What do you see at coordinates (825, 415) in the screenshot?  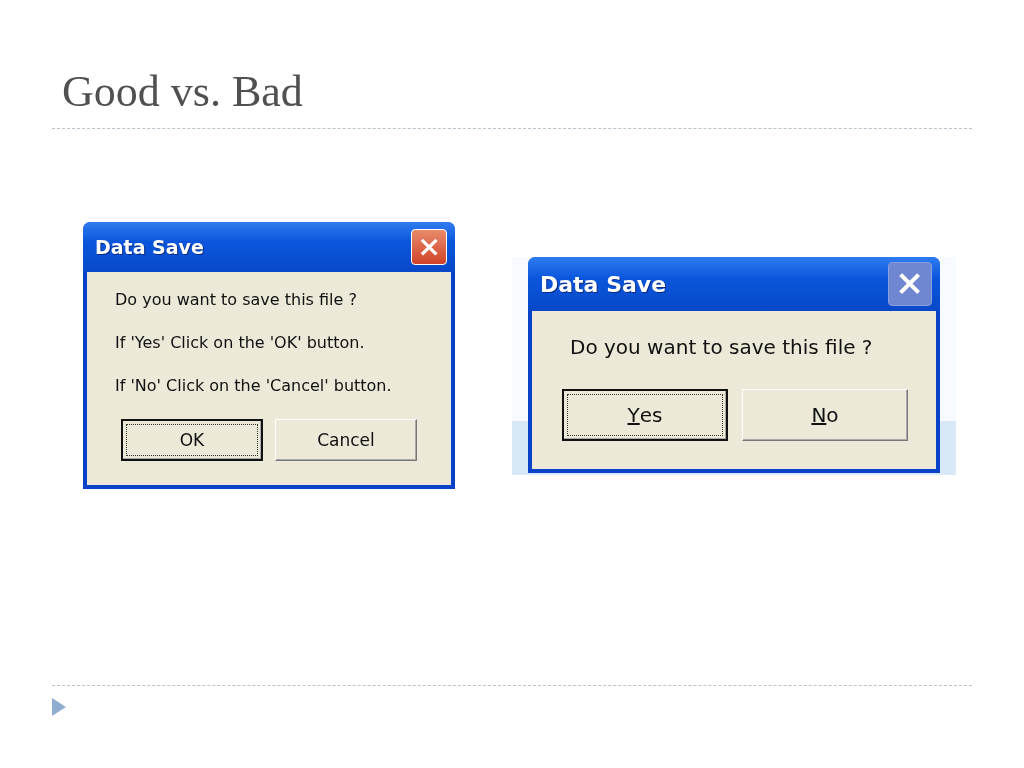 I see `dialog-button: No` at bounding box center [825, 415].